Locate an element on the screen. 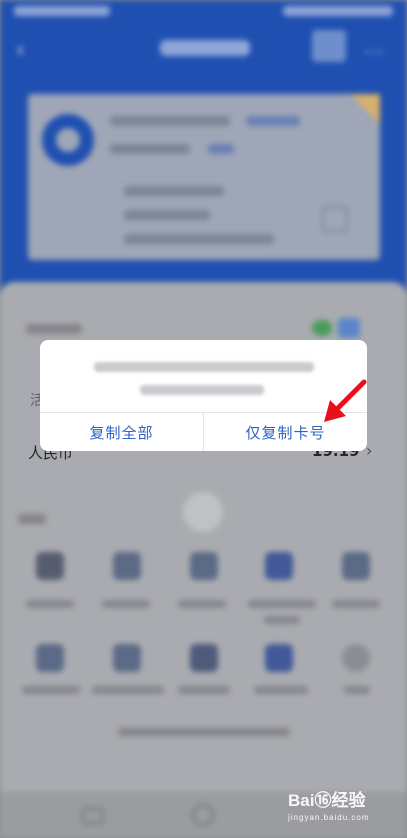 This screenshot has width=407, height=838. back-arrow-icon: ‹ is located at coordinates (20, 50).